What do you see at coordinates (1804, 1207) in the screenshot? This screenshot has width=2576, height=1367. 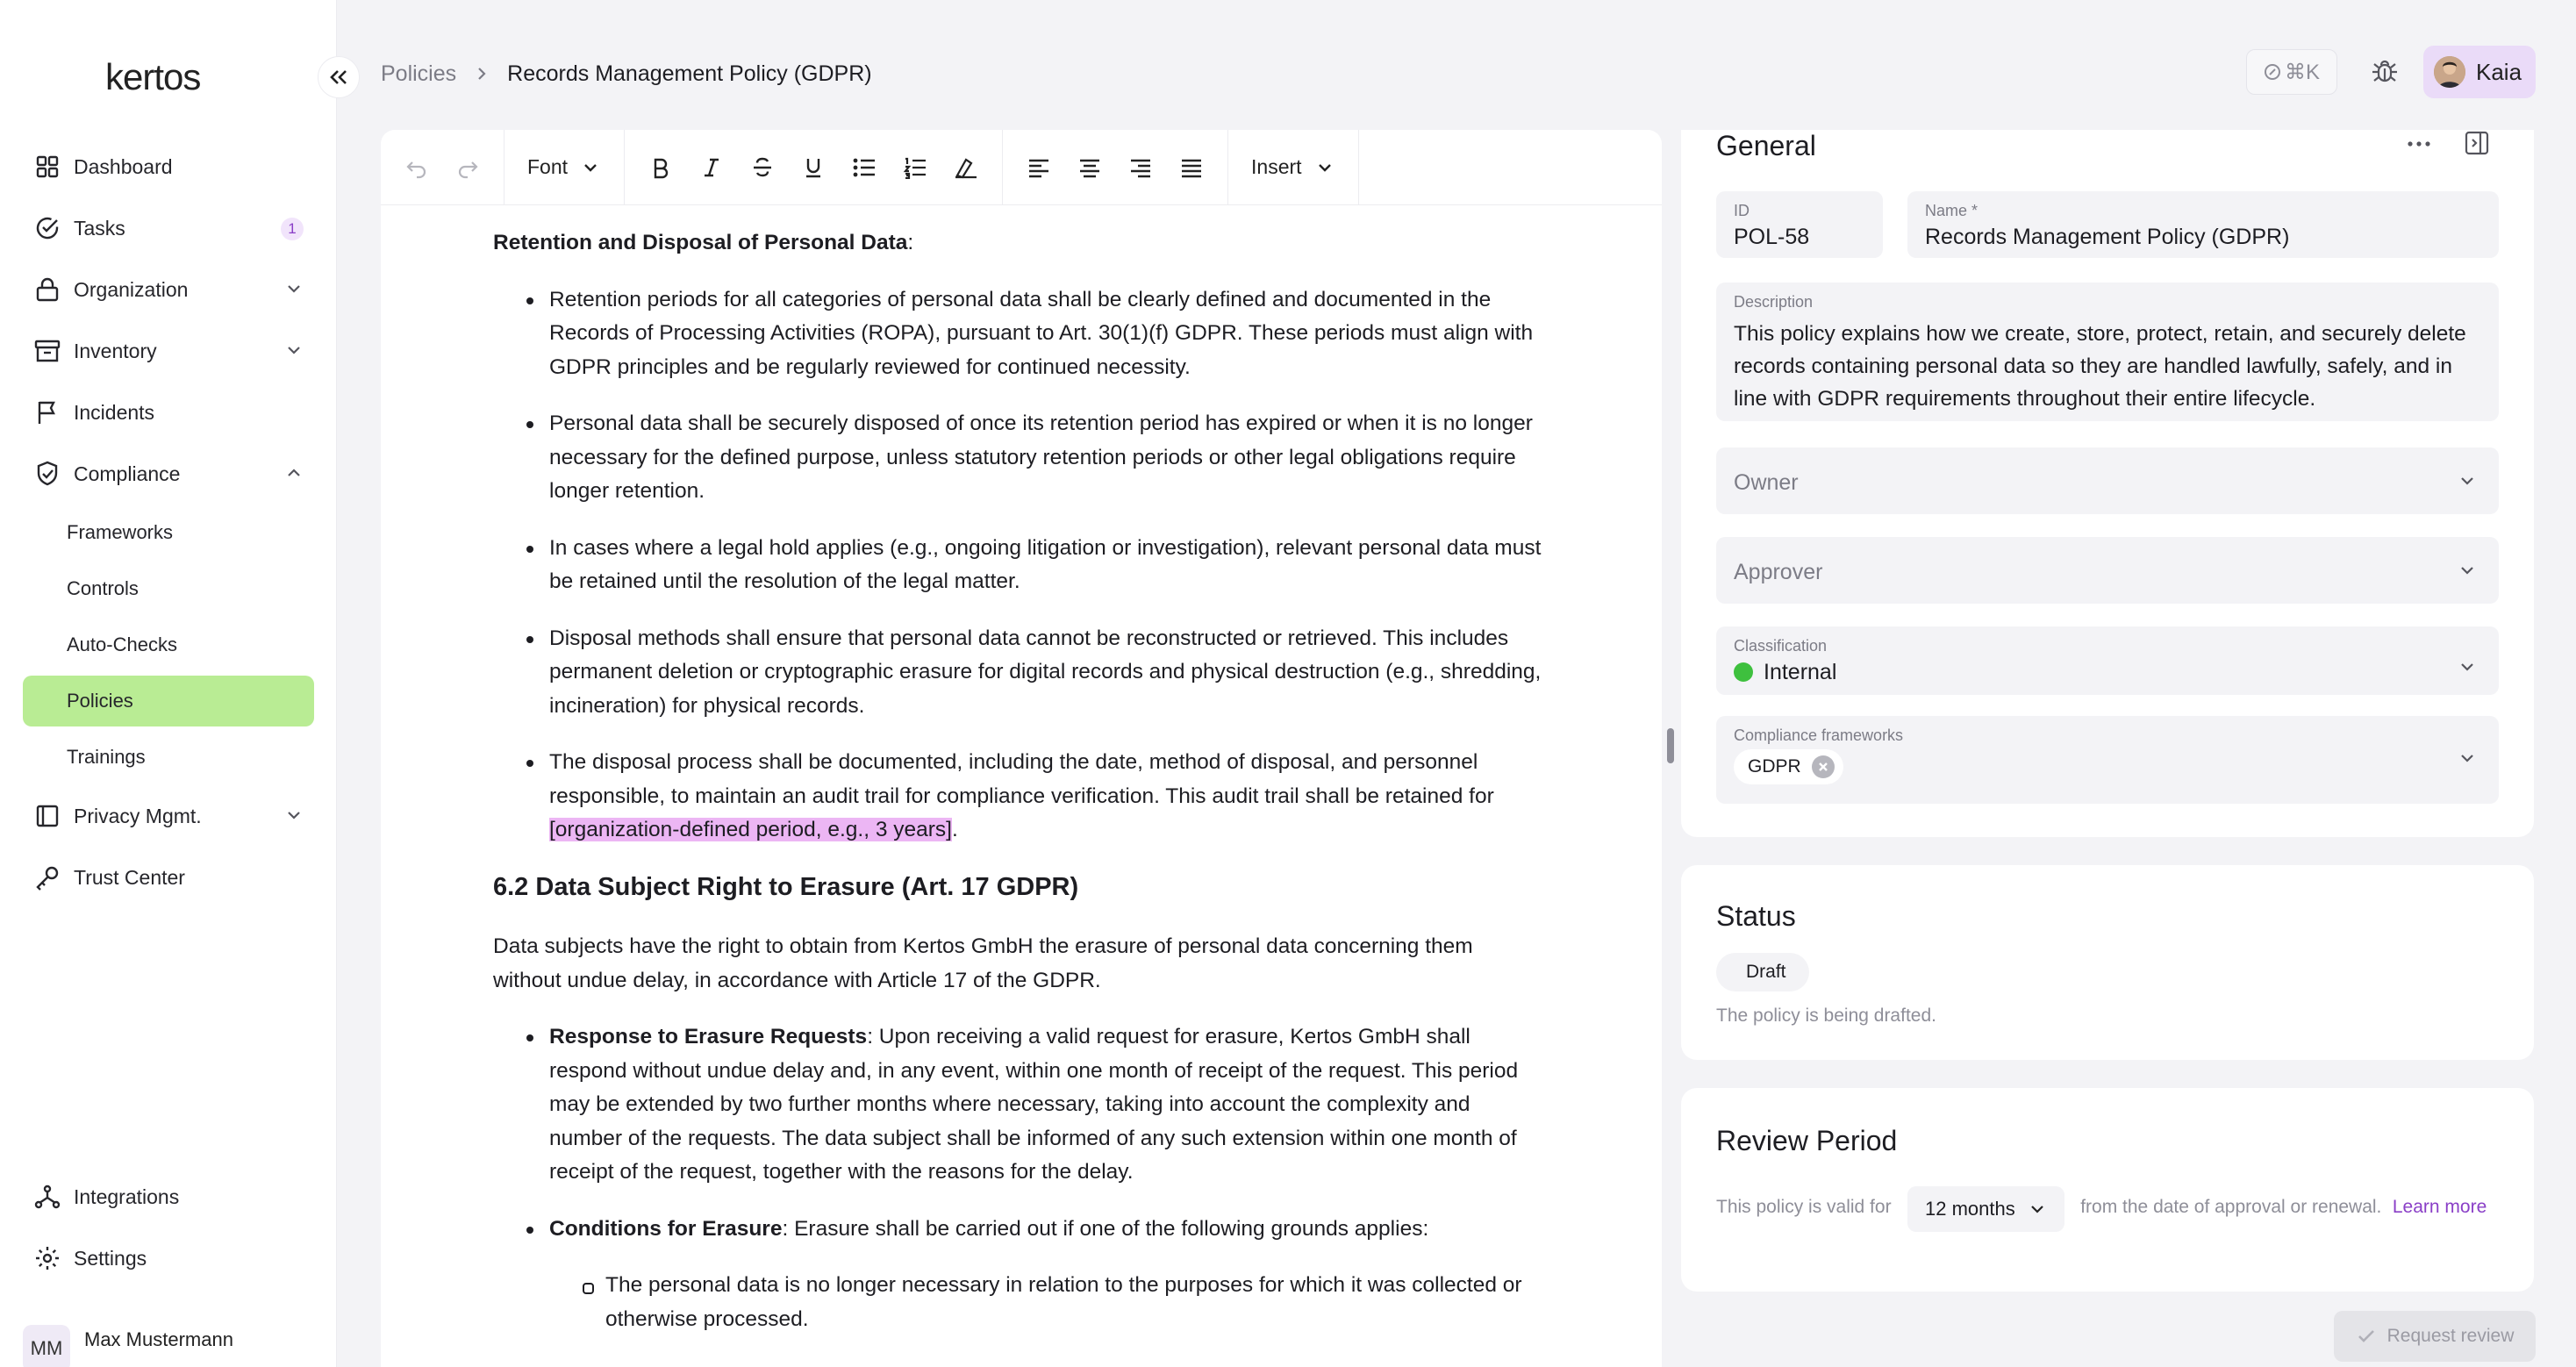 I see `review-prefix: This policy is valid for` at bounding box center [1804, 1207].